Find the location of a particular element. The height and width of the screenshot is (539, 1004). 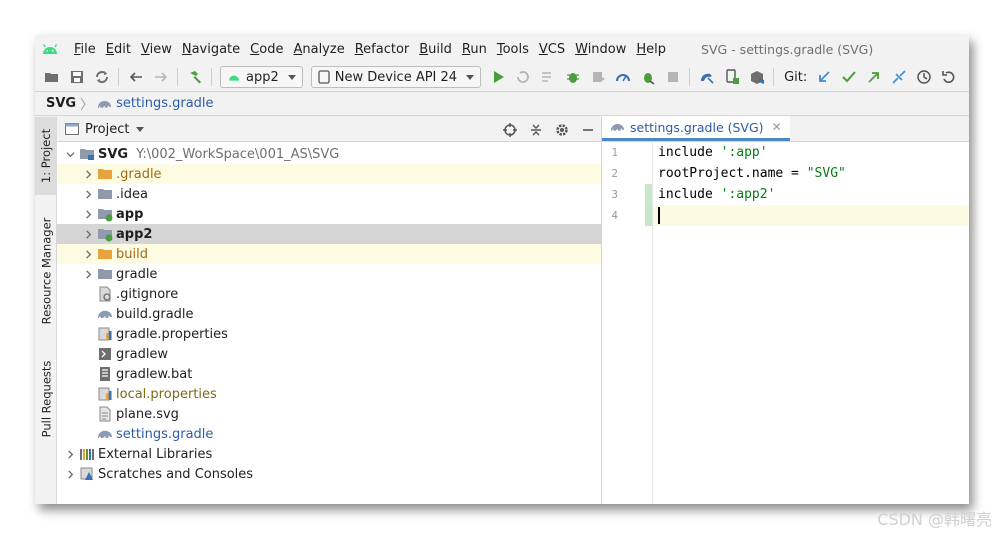

menu-edit: Edit is located at coordinates (118, 49).